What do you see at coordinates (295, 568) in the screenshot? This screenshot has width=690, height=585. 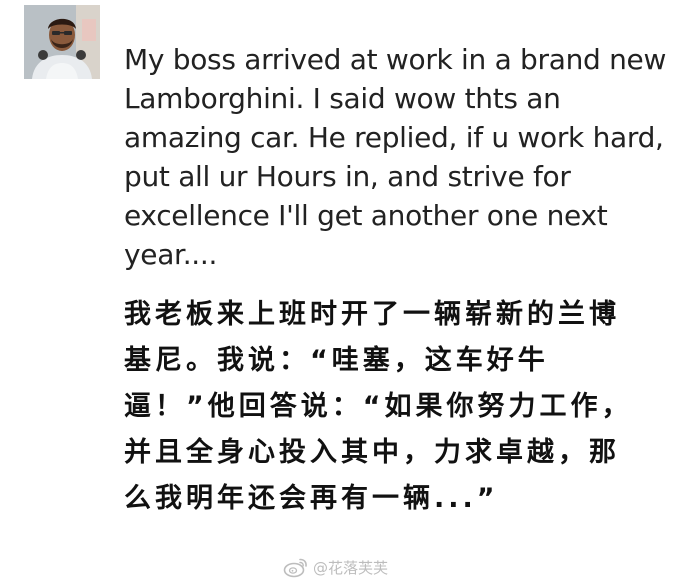 I see `weibo-logo-icon` at bounding box center [295, 568].